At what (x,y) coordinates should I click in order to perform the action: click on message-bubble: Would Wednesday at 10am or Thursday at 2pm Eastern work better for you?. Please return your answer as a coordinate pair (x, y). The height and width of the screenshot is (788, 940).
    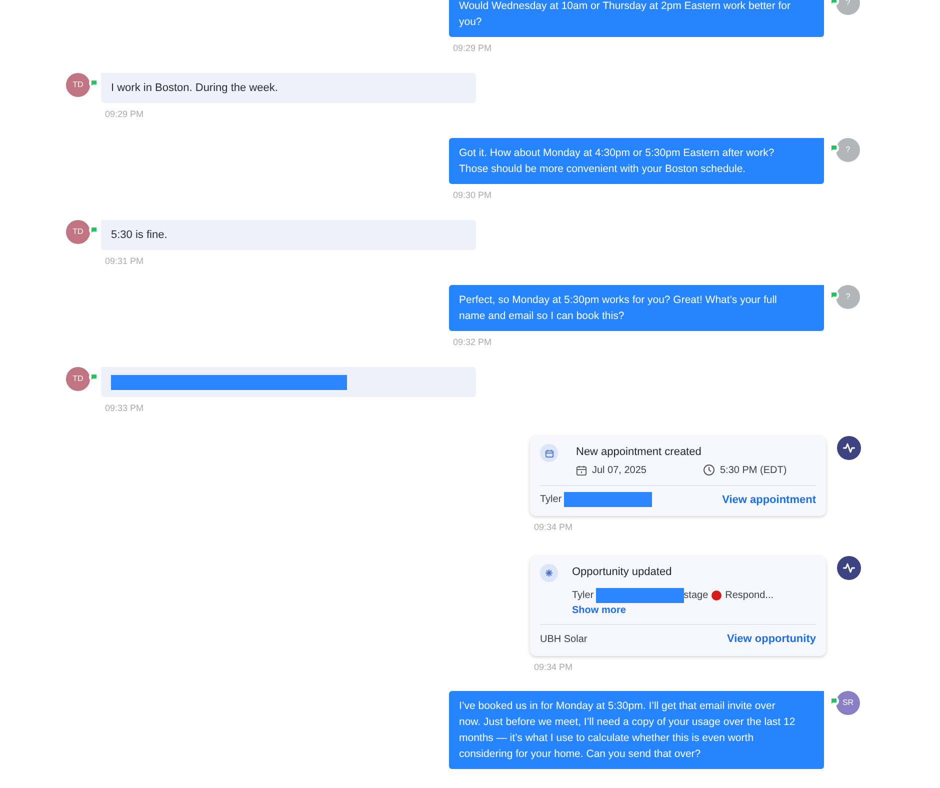
    Looking at the image, I should click on (636, 18).